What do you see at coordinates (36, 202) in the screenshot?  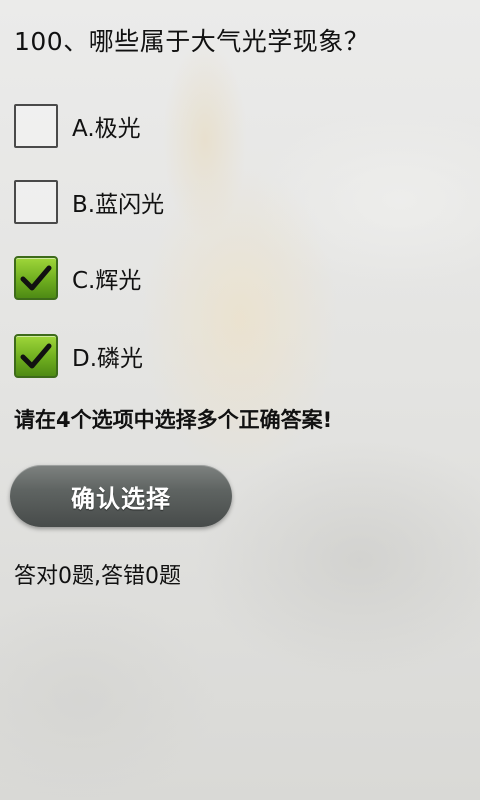 I see `checkbox-b` at bounding box center [36, 202].